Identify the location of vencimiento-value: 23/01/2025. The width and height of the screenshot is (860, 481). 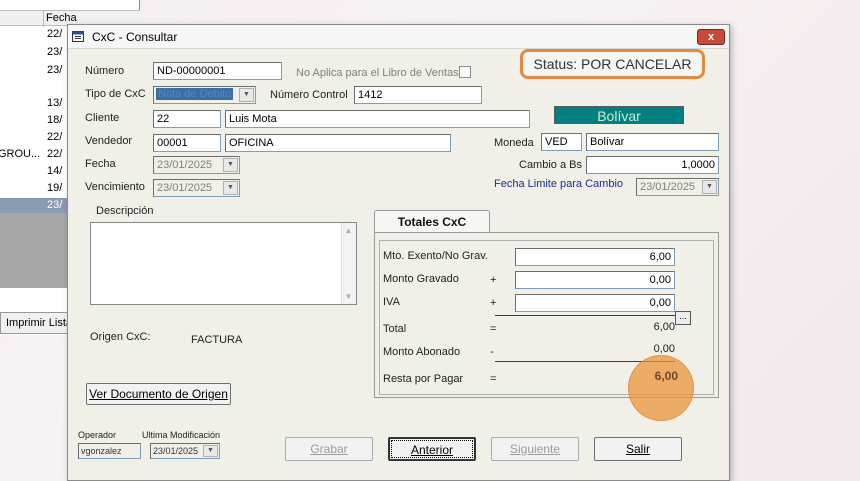
(185, 188).